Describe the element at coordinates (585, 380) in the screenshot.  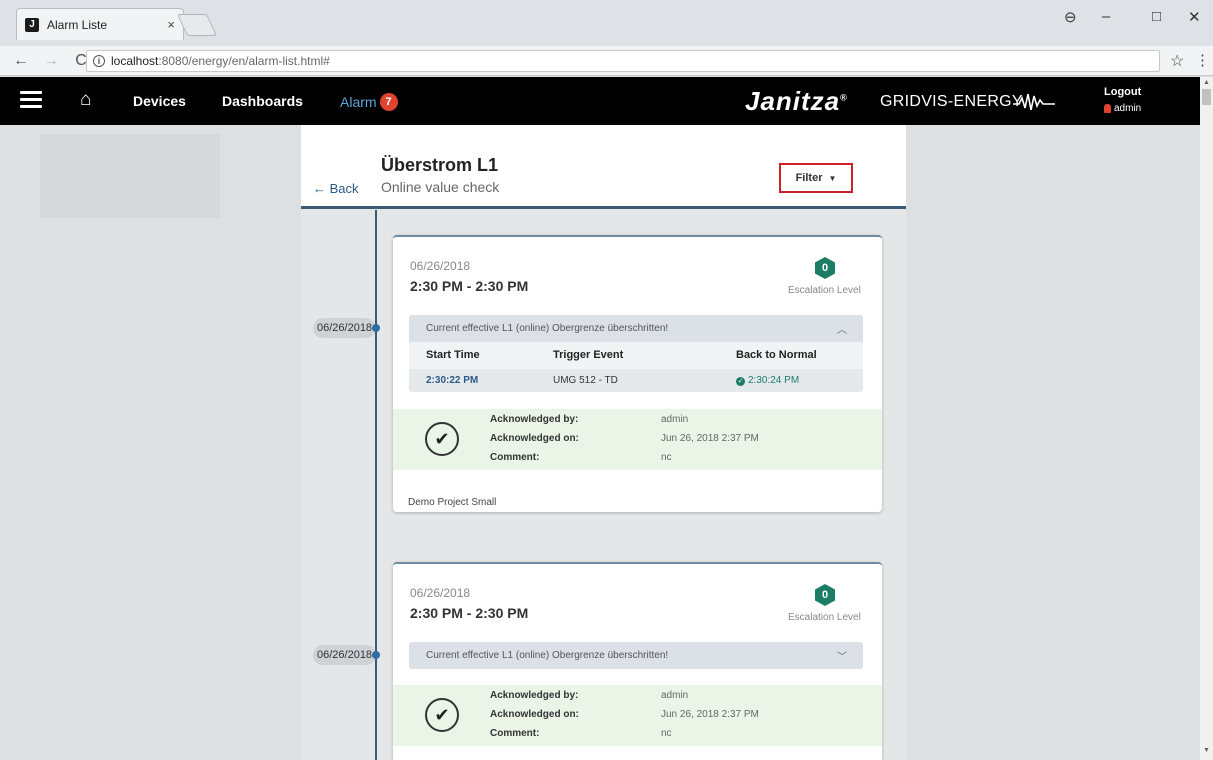
I see `event-trigger: UMG 512 - TD` at that location.